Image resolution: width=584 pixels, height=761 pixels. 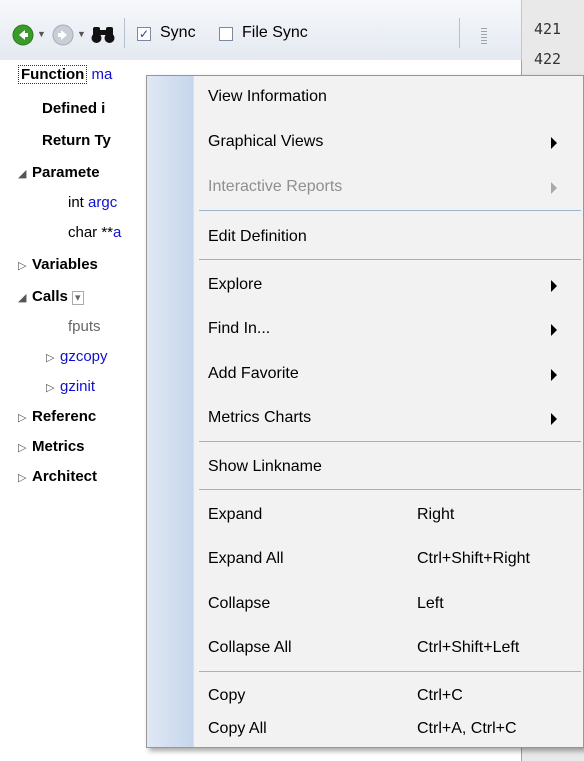 I want to click on menu-item-edit-definition: Edit Definition, so click(x=365, y=237).